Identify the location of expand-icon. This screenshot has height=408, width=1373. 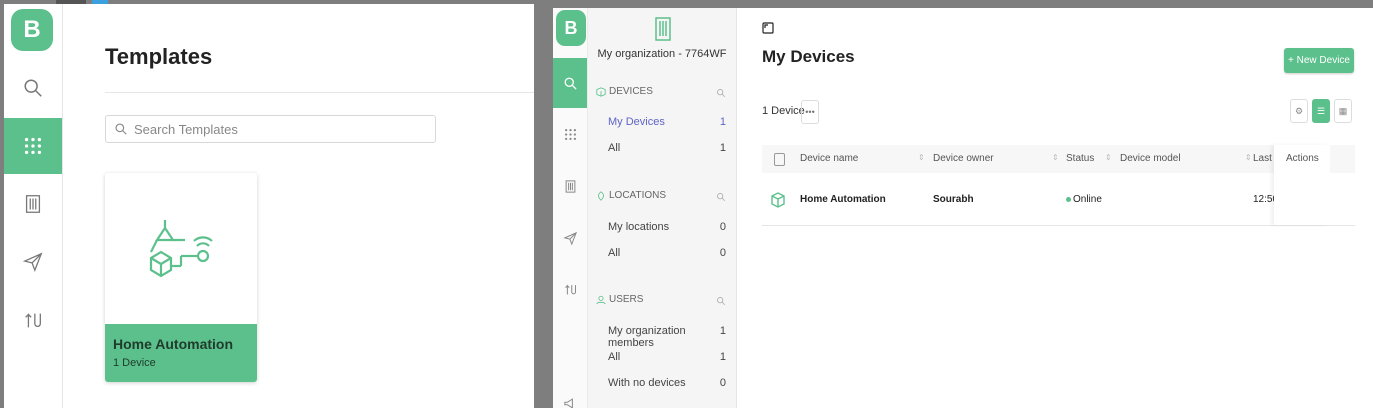
(768, 28).